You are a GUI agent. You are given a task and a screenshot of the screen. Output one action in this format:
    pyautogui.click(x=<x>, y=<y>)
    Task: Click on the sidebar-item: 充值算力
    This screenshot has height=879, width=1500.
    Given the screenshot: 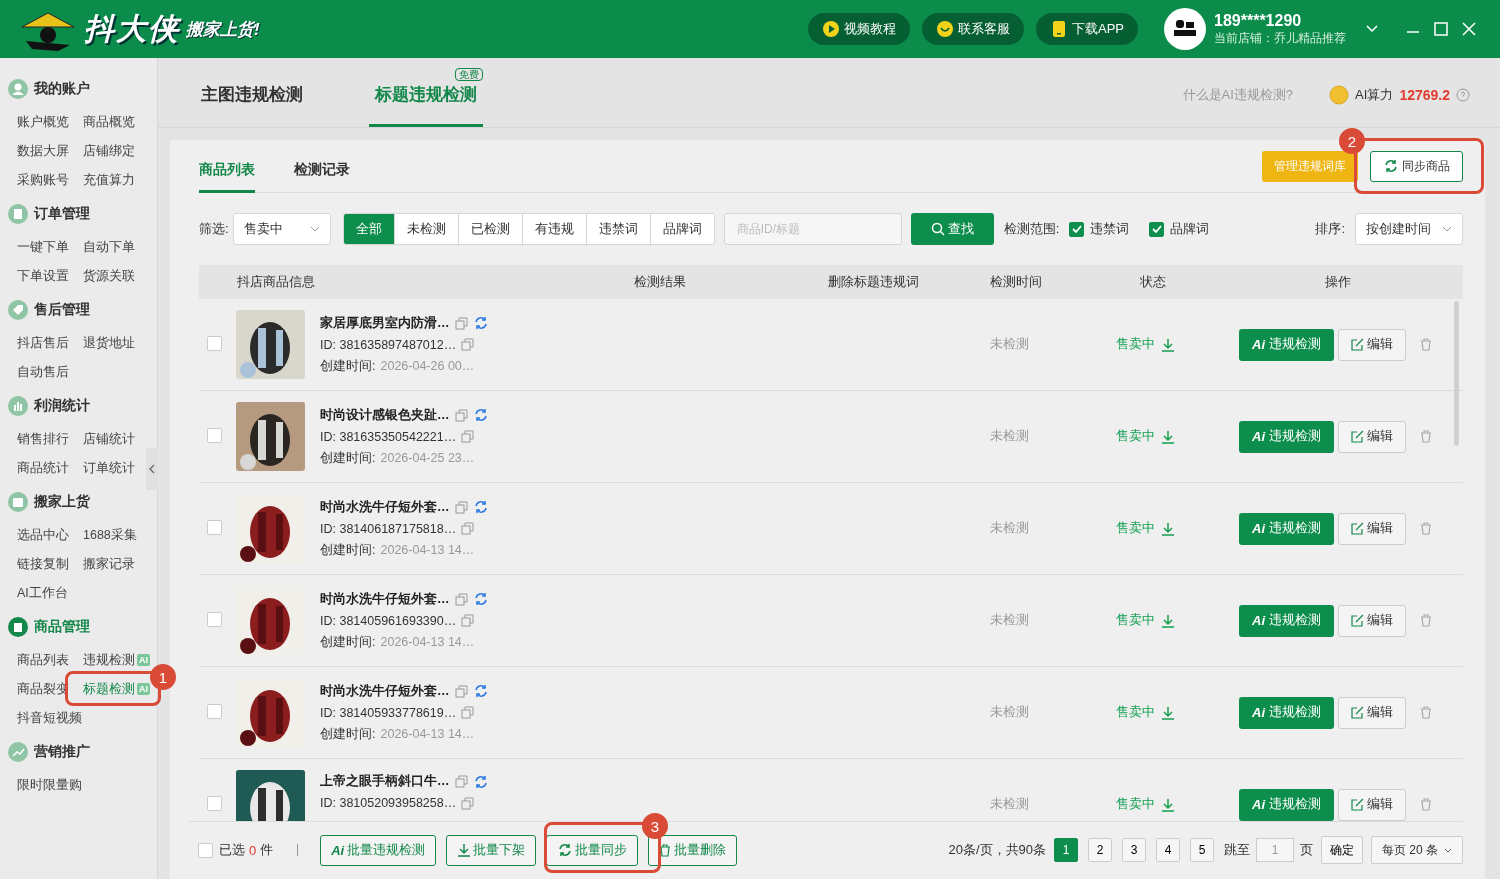 What is the action you would take?
    pyautogui.click(x=109, y=180)
    